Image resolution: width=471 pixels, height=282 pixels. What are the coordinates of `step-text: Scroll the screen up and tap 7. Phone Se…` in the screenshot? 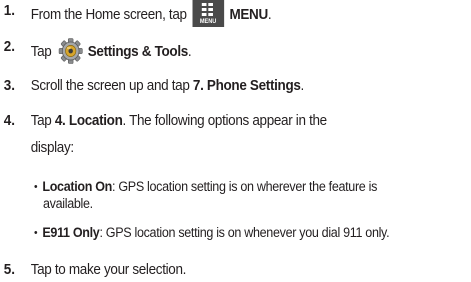 It's located at (167, 86).